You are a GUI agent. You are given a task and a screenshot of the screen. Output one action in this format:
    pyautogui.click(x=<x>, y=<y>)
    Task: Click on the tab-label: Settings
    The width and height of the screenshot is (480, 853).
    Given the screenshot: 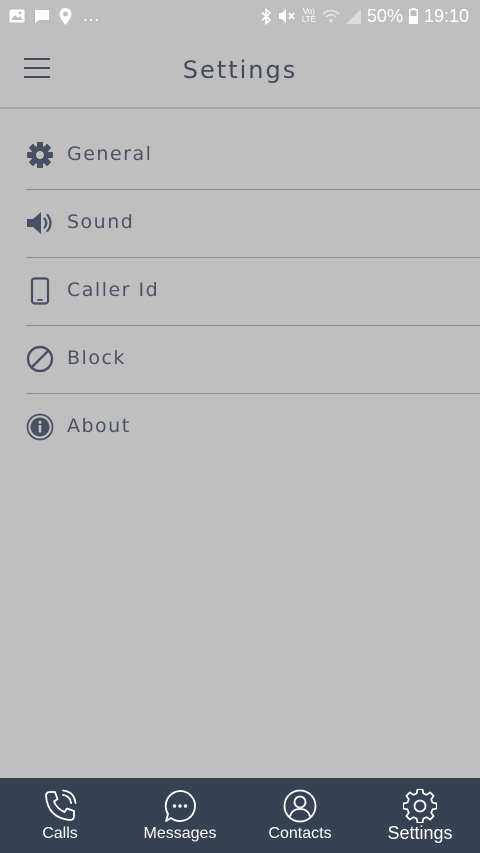 What is the action you would take?
    pyautogui.click(x=420, y=833)
    